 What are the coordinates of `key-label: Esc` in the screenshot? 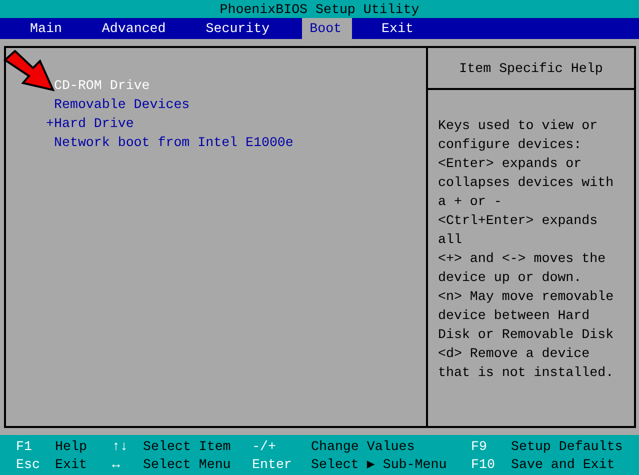 It's located at (28, 464).